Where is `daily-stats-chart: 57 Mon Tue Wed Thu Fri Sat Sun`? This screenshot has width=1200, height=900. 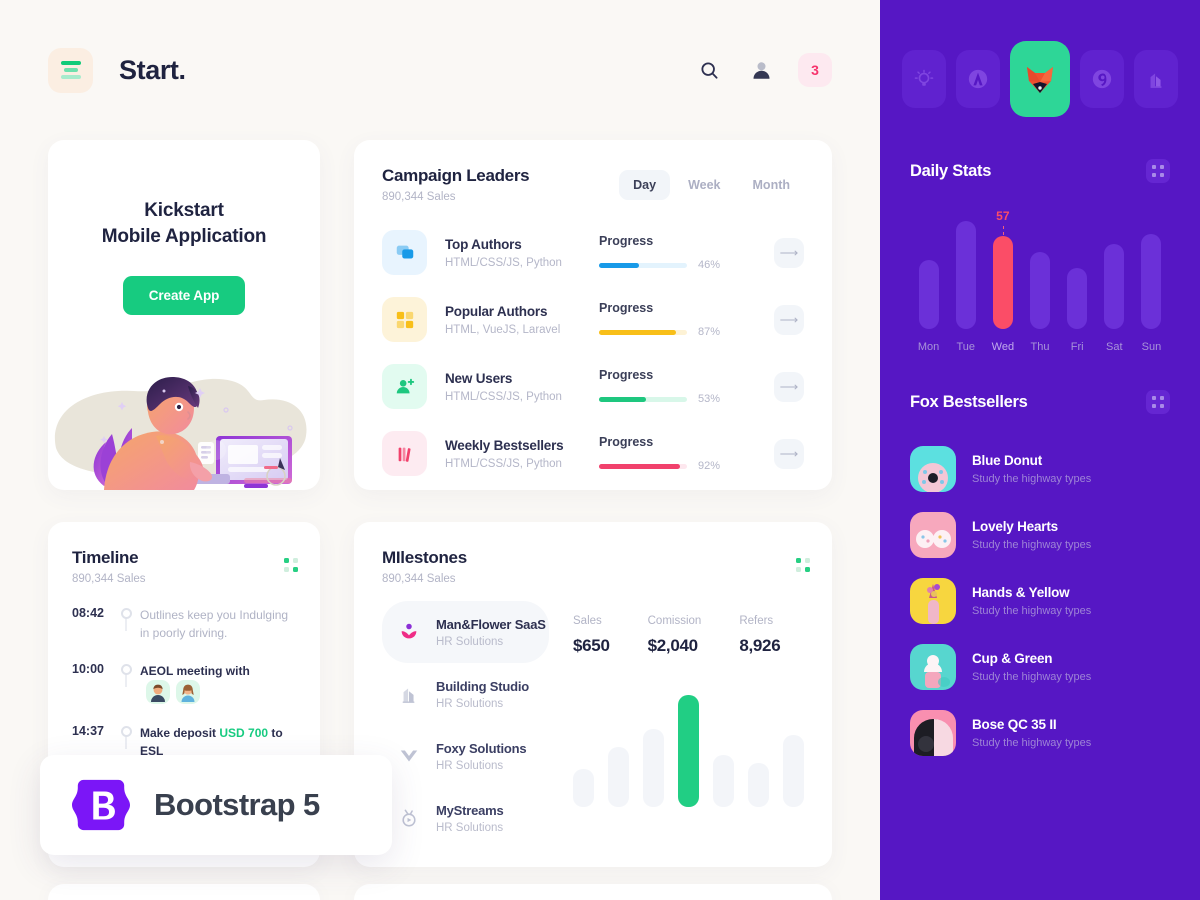 daily-stats-chart: 57 Mon Tue Wed Thu Fri Sat Sun is located at coordinates (1040, 281).